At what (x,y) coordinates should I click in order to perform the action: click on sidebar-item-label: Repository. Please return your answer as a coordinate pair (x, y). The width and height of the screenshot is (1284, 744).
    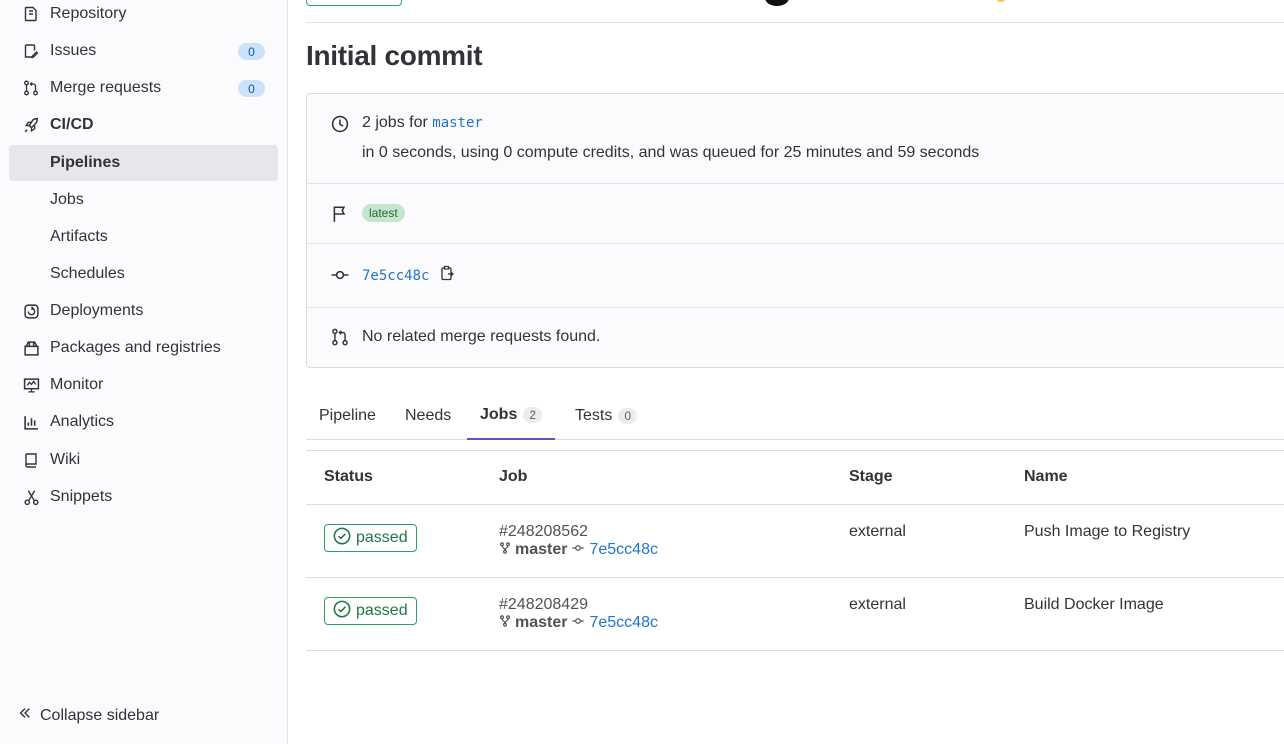
    Looking at the image, I should click on (88, 13).